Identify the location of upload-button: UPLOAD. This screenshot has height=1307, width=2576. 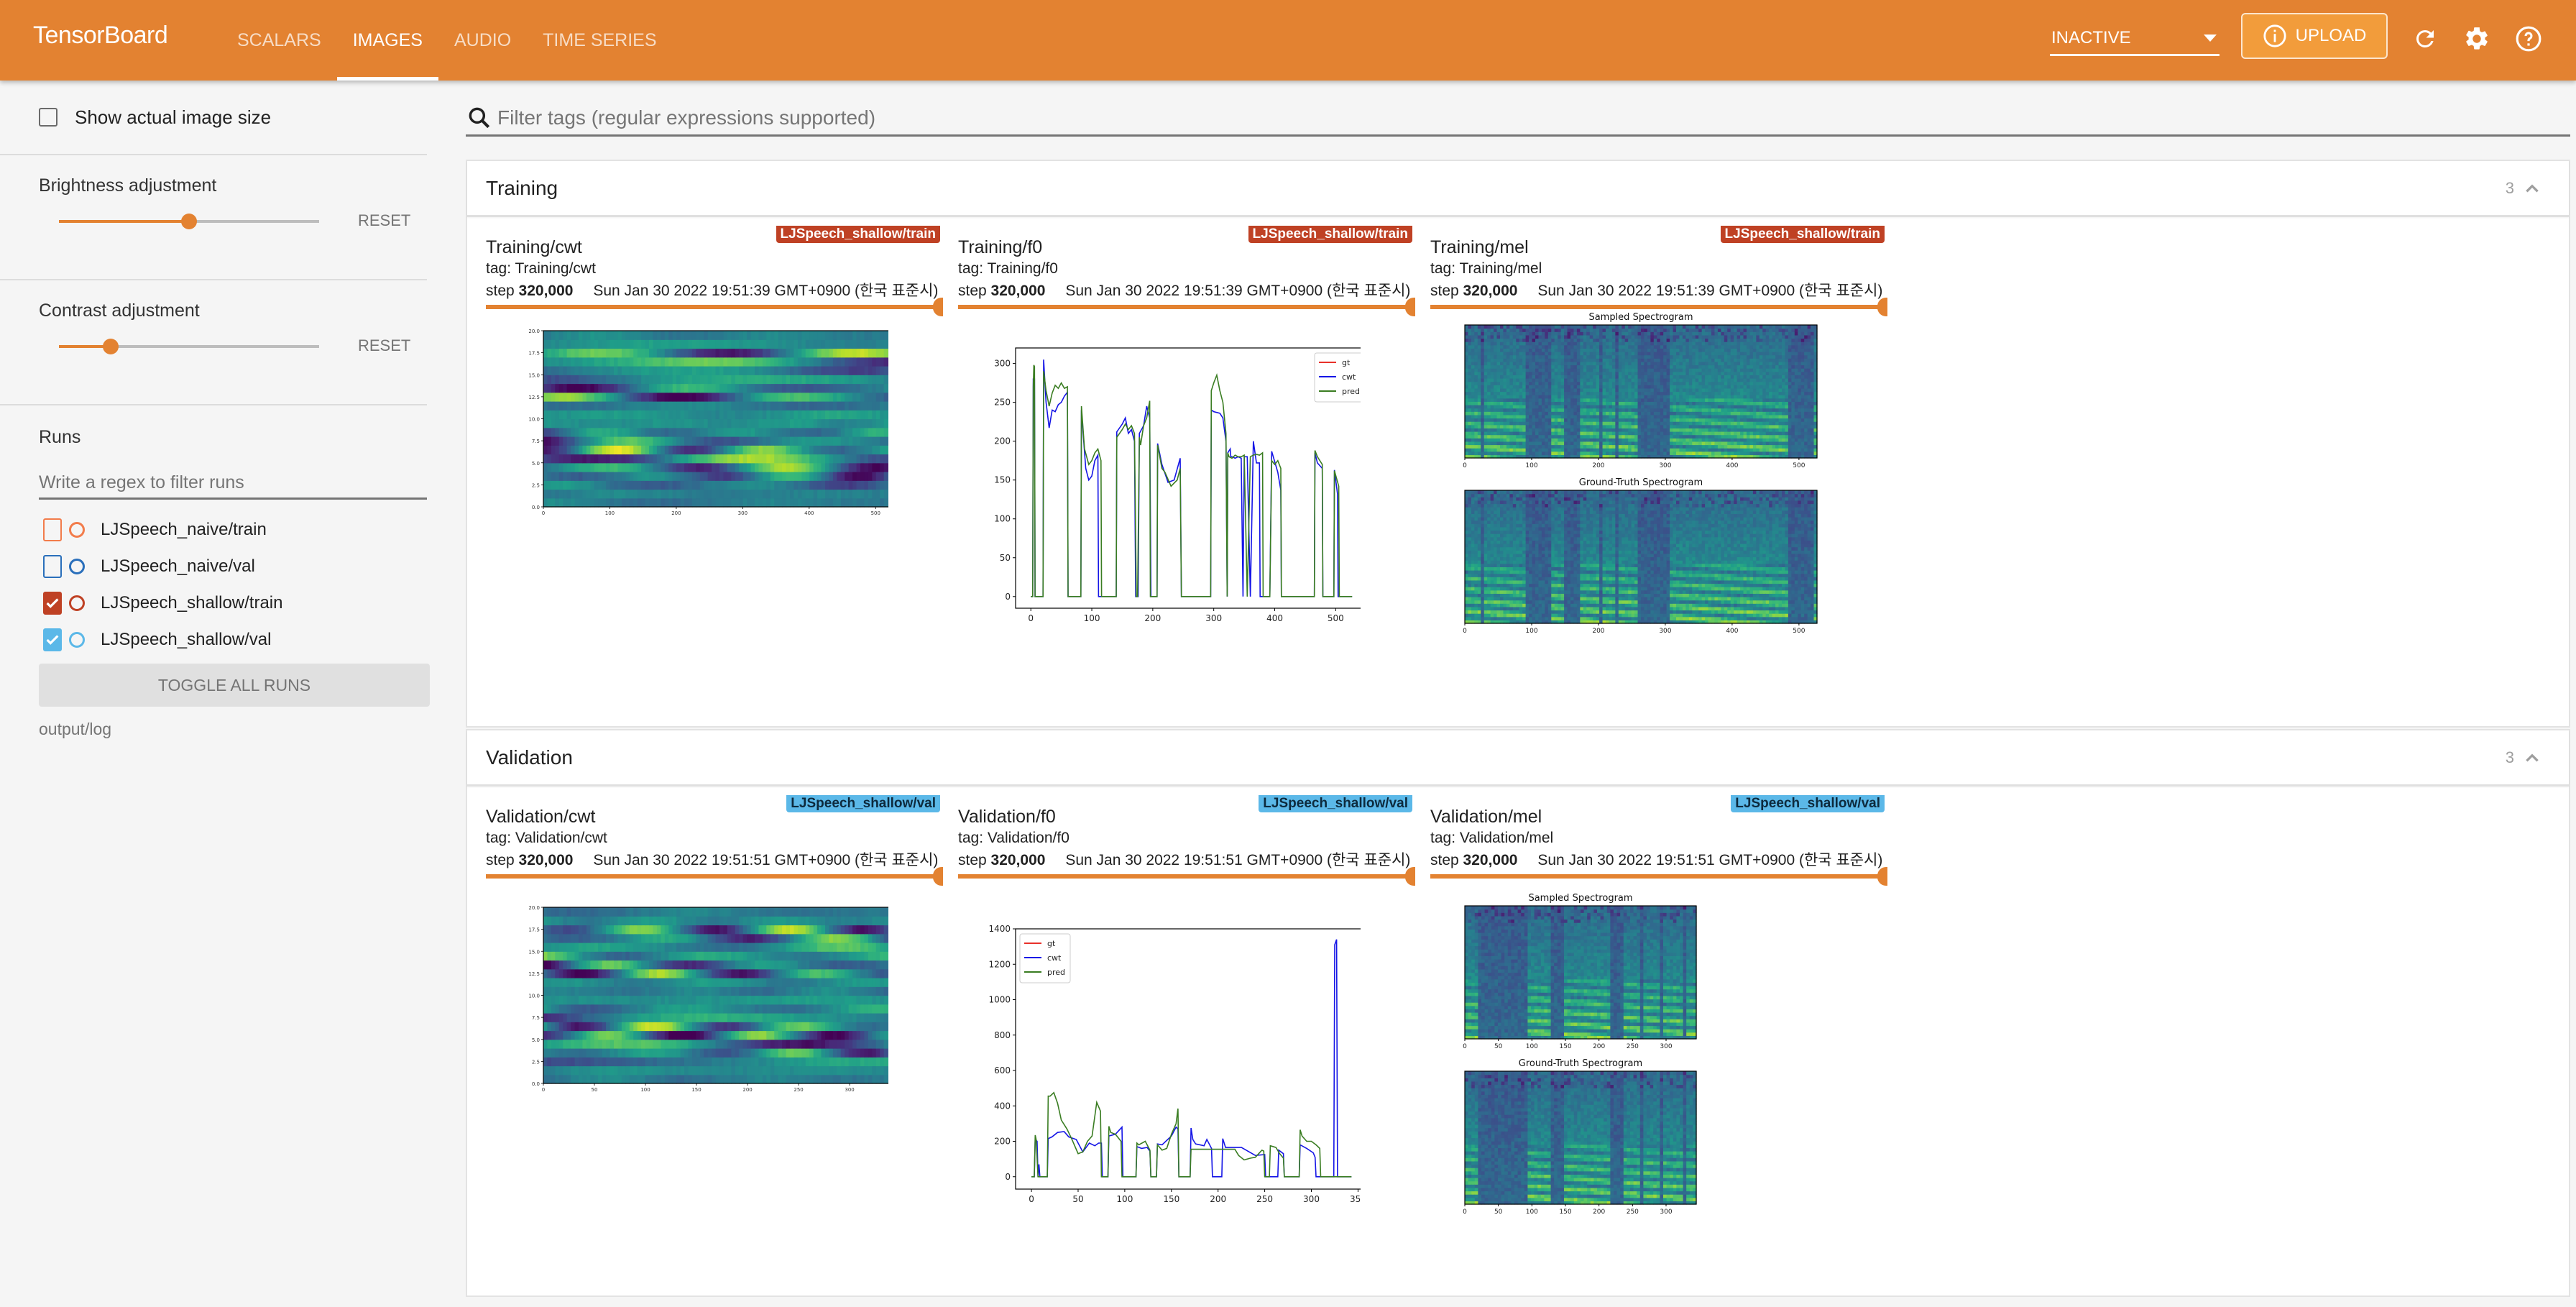
(2314, 36).